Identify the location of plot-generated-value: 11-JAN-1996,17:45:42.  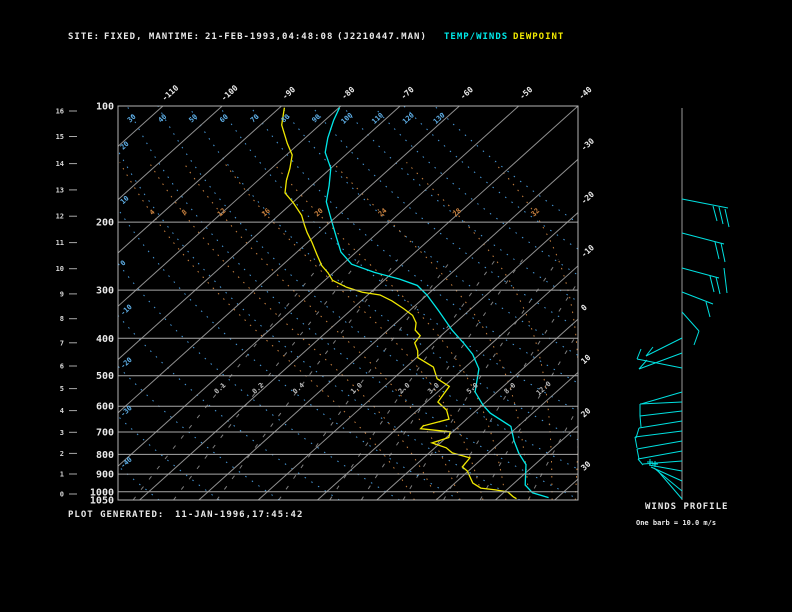
(239, 515).